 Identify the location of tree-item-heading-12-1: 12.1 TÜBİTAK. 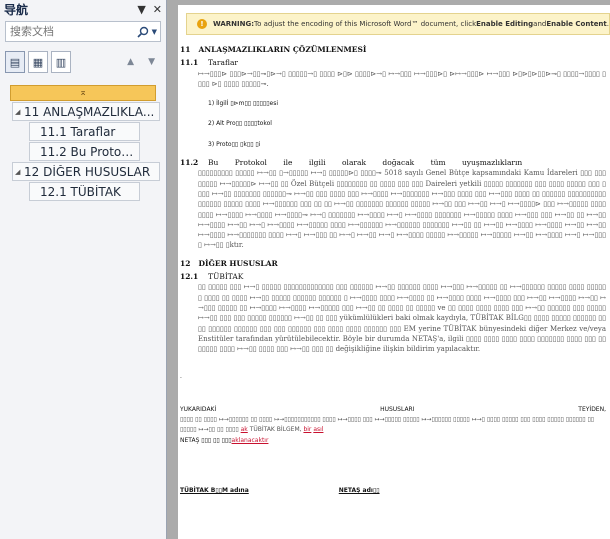
(84, 191).